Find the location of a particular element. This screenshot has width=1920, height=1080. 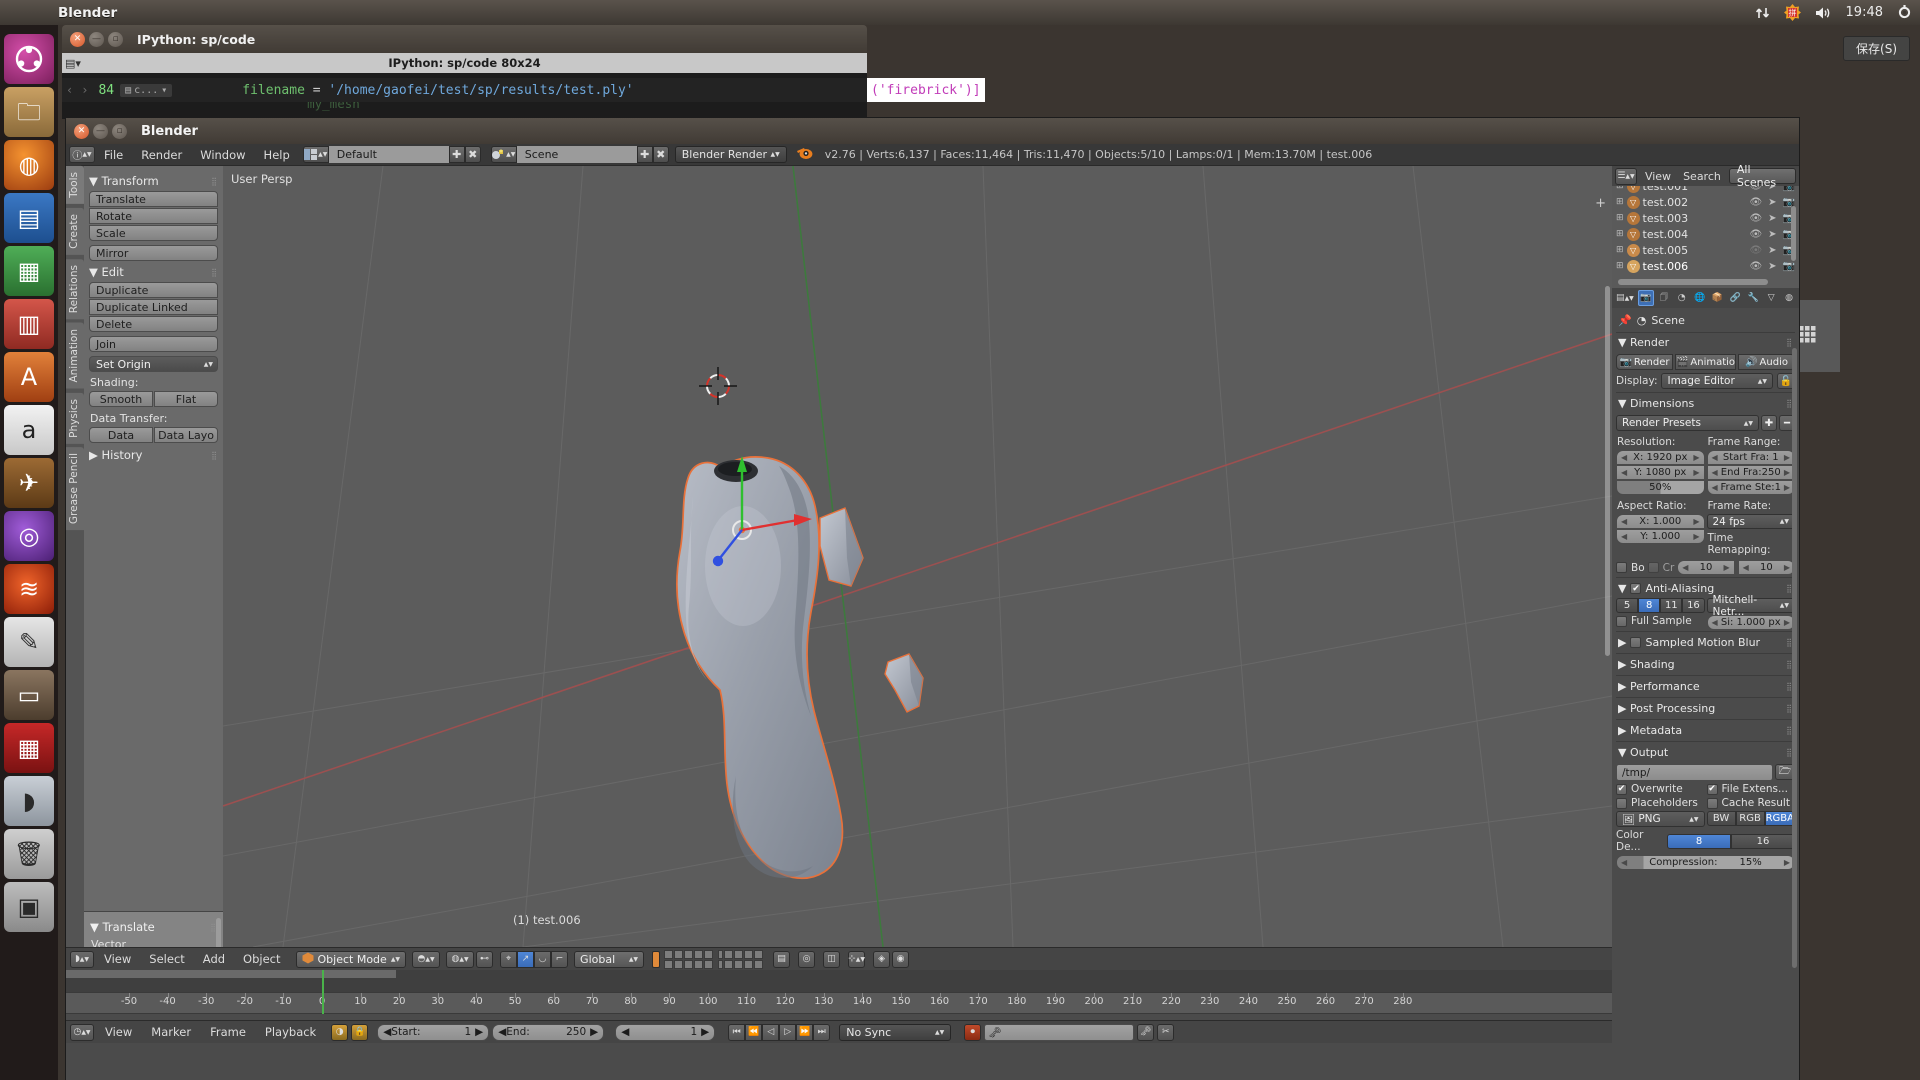

outliner-item-label: test.002 is located at coordinates (1666, 202).